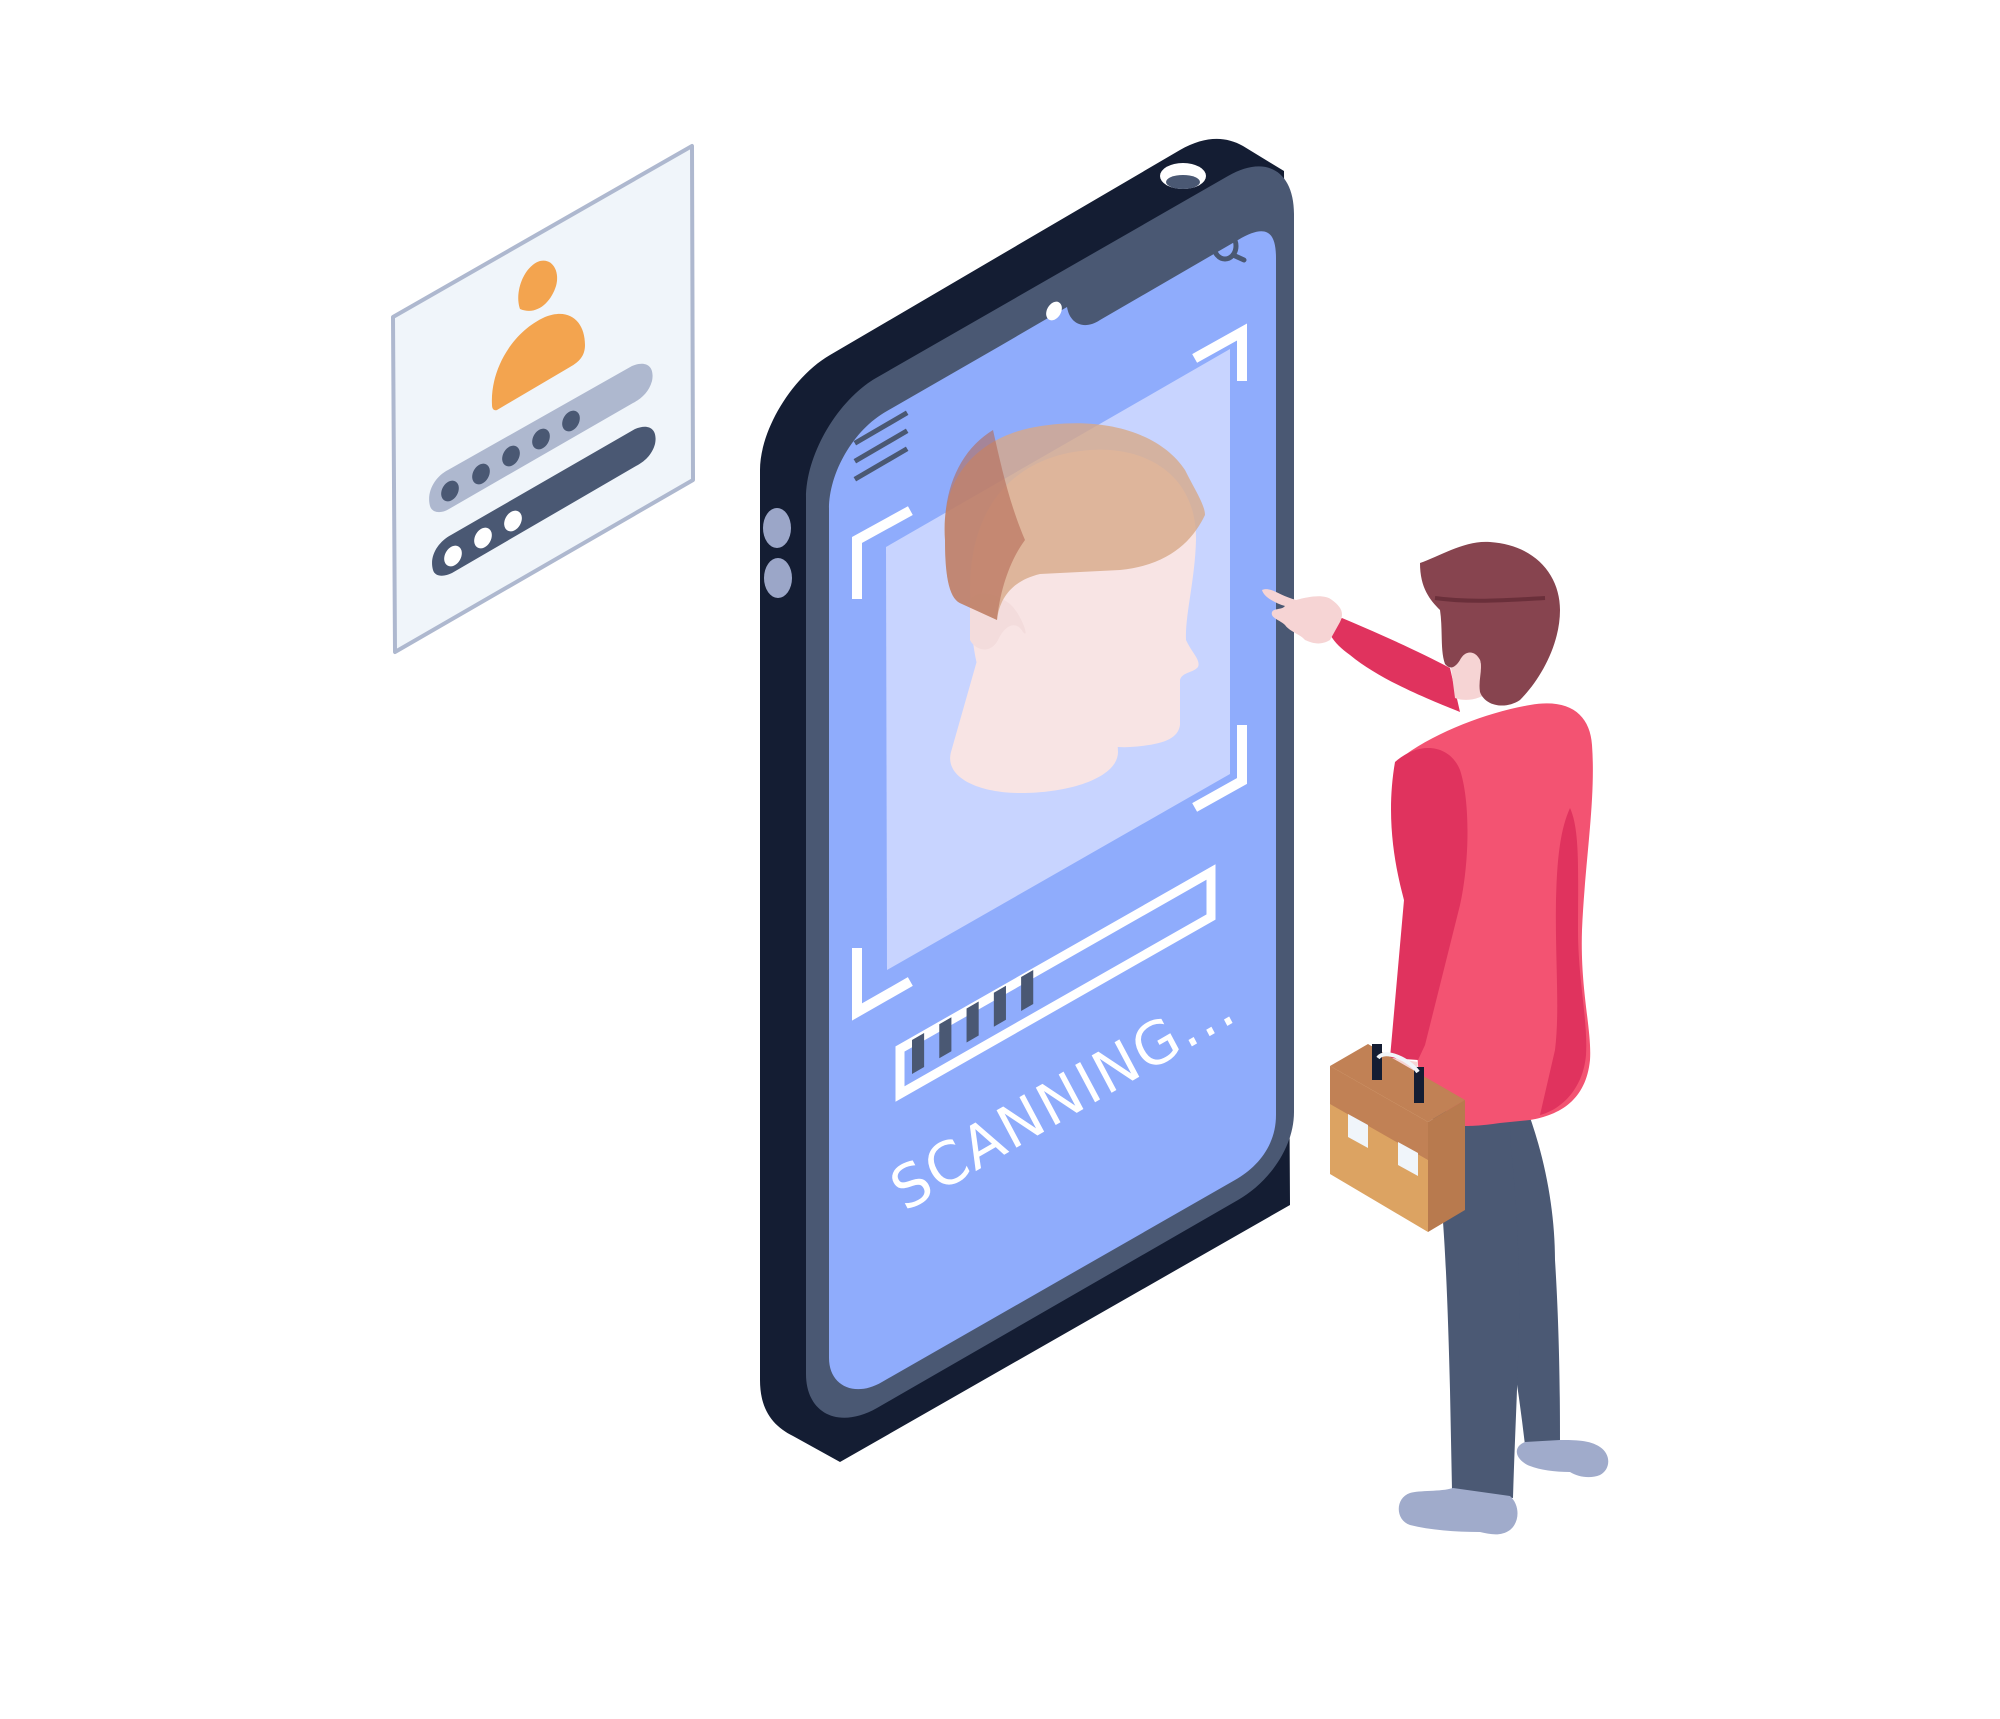 This screenshot has width=2000, height=1719. Describe the element at coordinates (1458, 1511) in the screenshot. I see `person-shoe-front` at that location.